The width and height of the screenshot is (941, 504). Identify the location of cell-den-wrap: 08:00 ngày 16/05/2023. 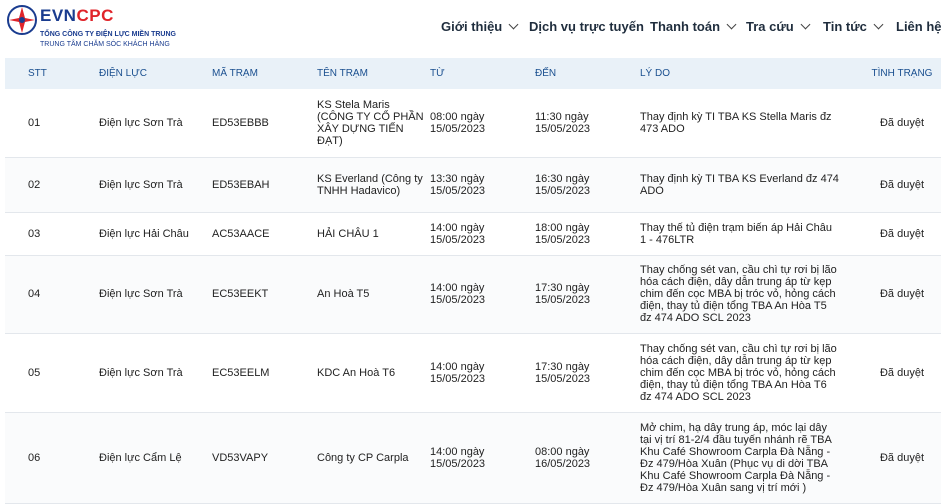
(587, 458).